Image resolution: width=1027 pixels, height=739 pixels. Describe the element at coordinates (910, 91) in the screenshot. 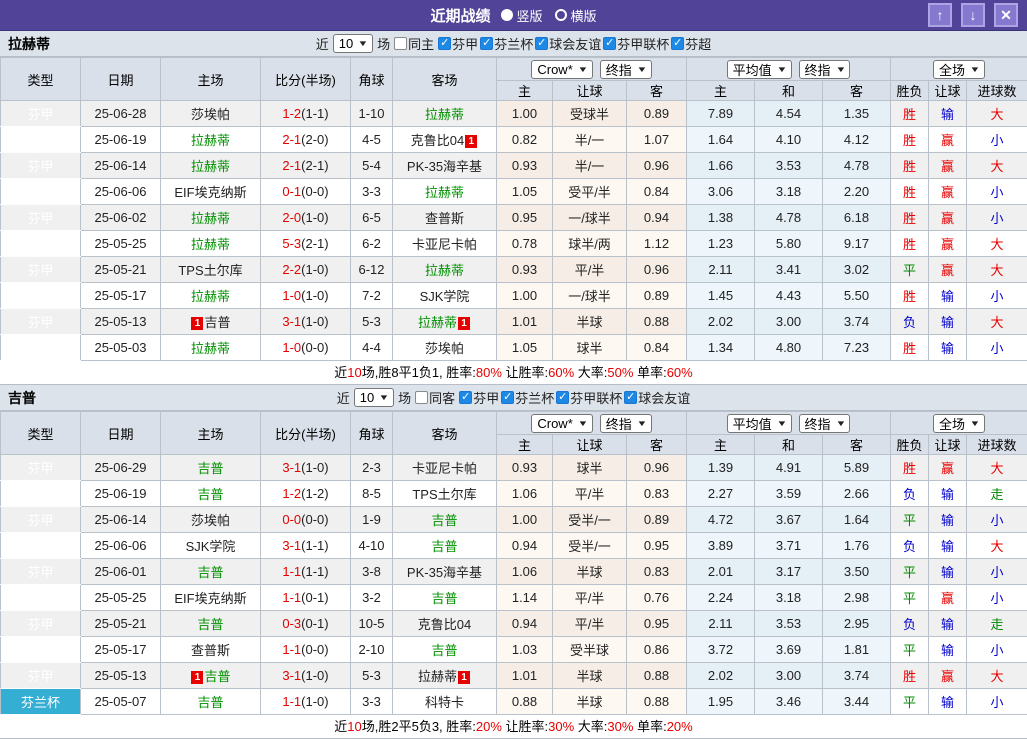

I see `col-result-wdl: 胜负` at that location.